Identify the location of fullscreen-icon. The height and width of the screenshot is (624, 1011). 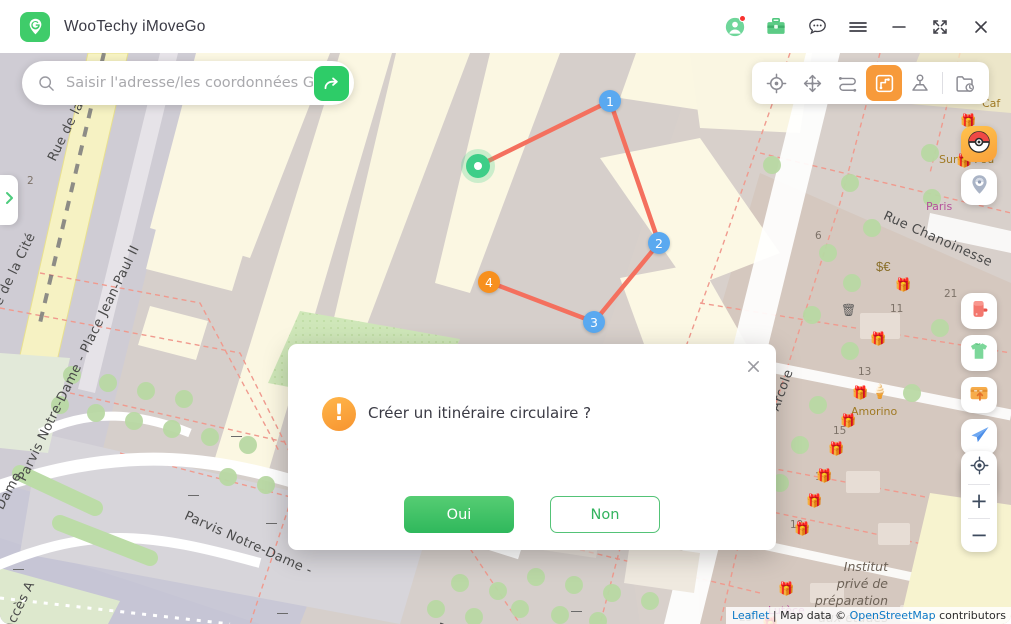
(940, 27).